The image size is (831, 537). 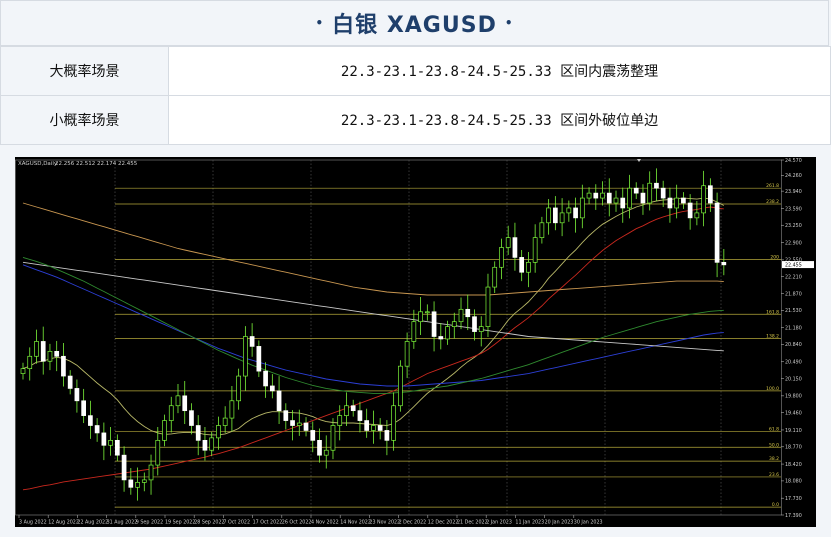 What do you see at coordinates (325, 523) in the screenshot?
I see `x-tick-label: 4 Nov 2022` at bounding box center [325, 523].